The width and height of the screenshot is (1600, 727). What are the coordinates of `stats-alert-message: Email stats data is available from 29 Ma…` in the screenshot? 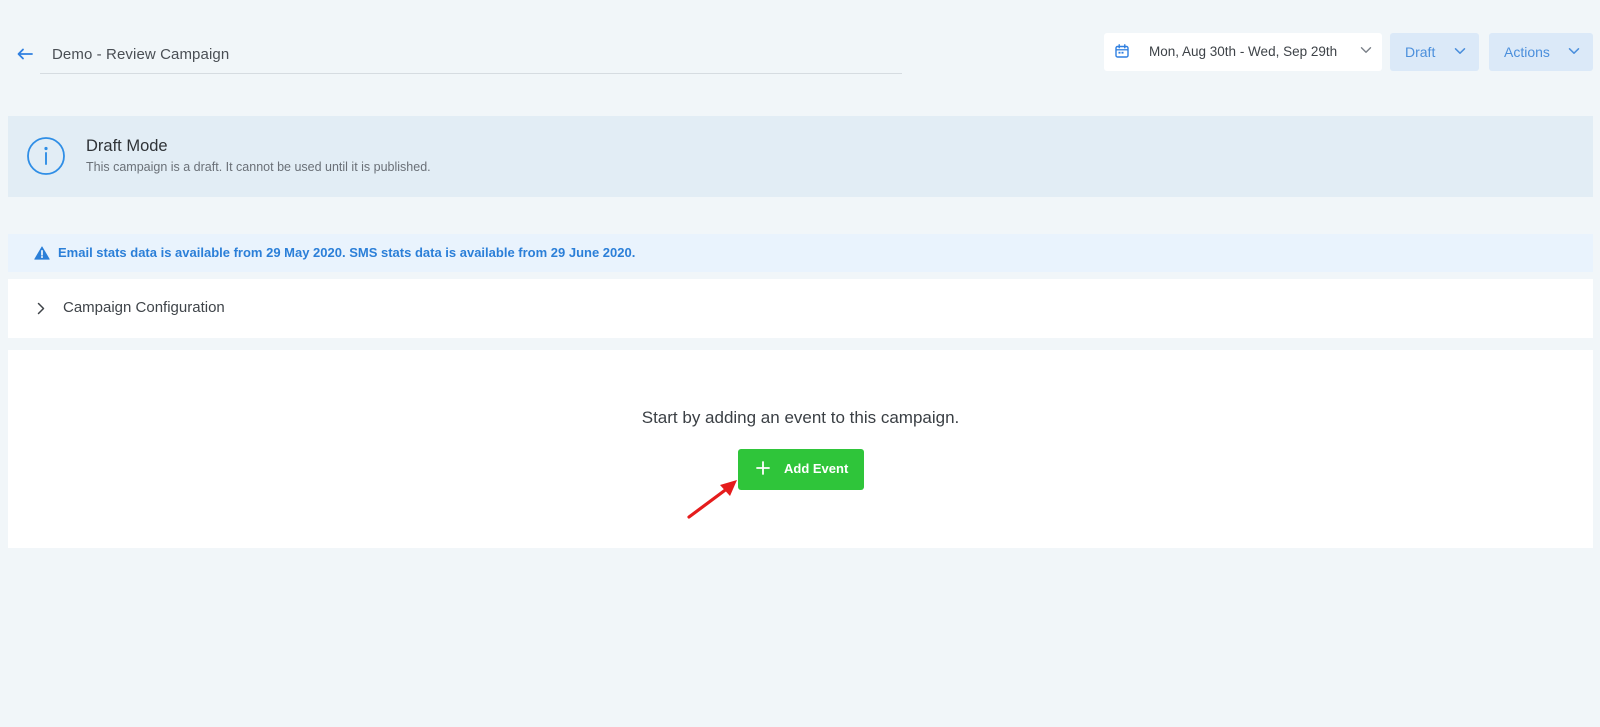 It's located at (347, 252).